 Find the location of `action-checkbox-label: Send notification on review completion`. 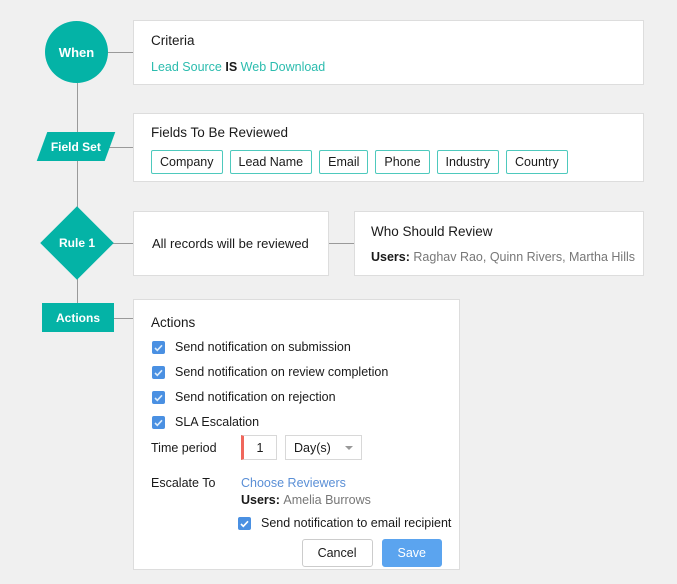

action-checkbox-label: Send notification on review completion is located at coordinates (282, 372).